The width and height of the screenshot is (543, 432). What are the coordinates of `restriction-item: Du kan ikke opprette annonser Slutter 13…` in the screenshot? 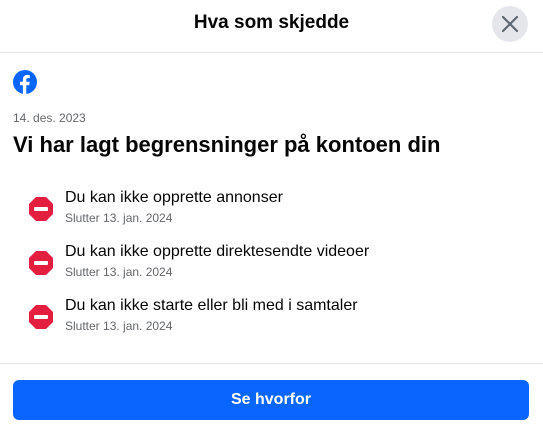 It's located at (271, 211).